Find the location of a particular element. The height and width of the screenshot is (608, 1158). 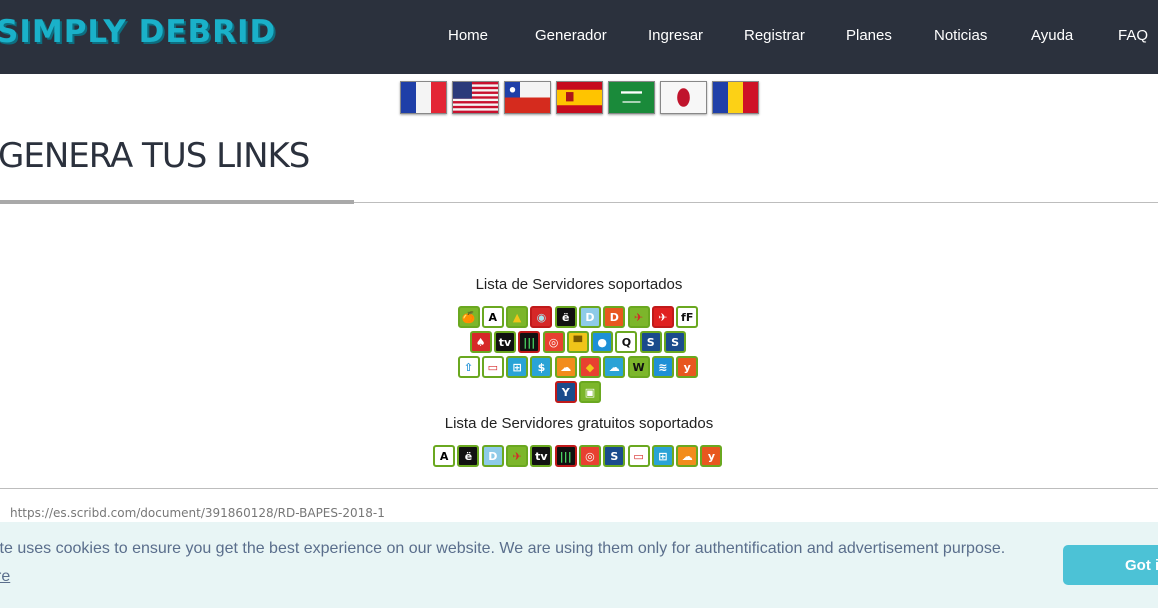

flag-chile-icon is located at coordinates (527, 97).